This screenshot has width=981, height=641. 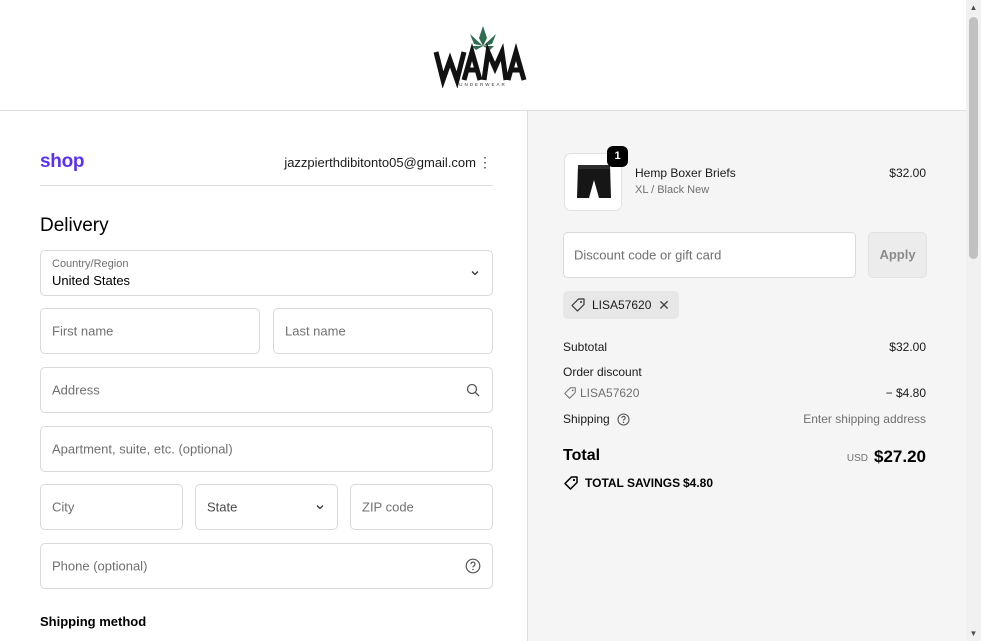 I want to click on product-name: Hemp Boxer Briefs, so click(x=685, y=173).